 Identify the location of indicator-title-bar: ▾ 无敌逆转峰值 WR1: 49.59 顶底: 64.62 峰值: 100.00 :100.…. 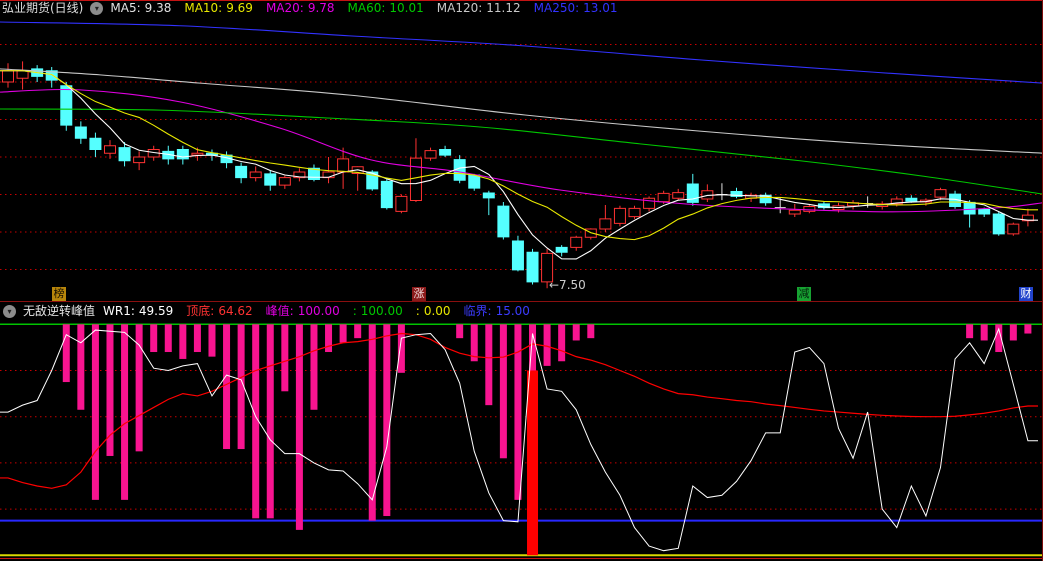
(273, 311).